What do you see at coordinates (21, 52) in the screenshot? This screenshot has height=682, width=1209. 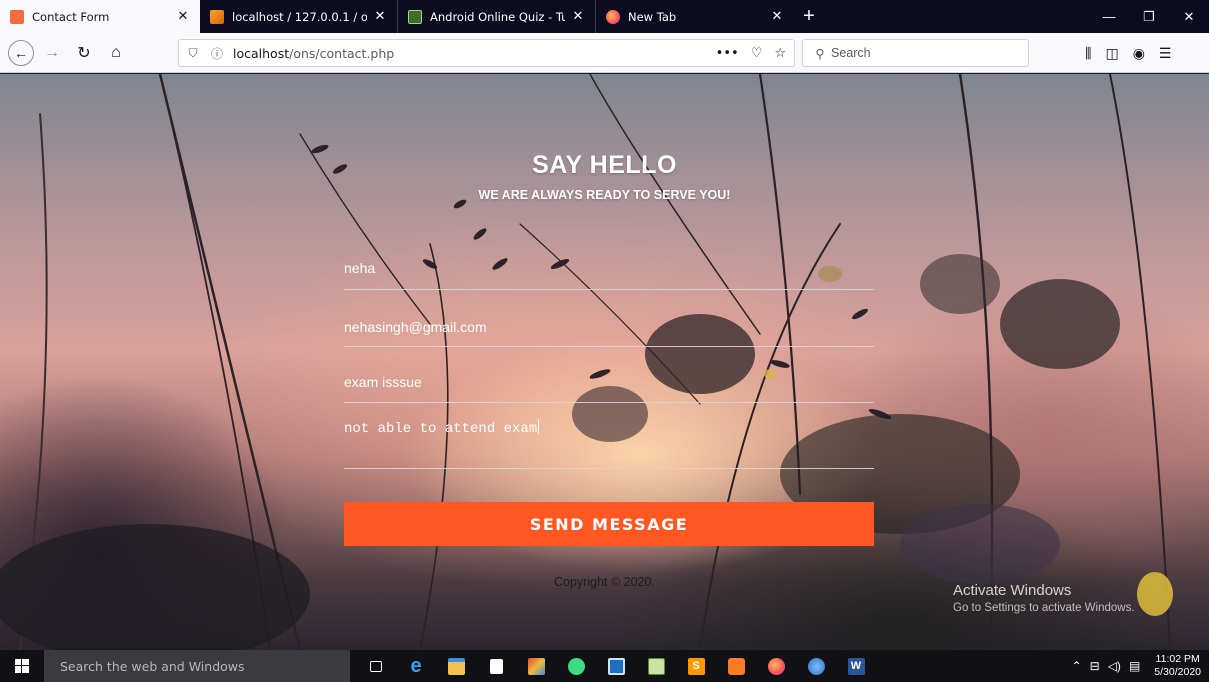 I see `back-arrow-icon: ←` at bounding box center [21, 52].